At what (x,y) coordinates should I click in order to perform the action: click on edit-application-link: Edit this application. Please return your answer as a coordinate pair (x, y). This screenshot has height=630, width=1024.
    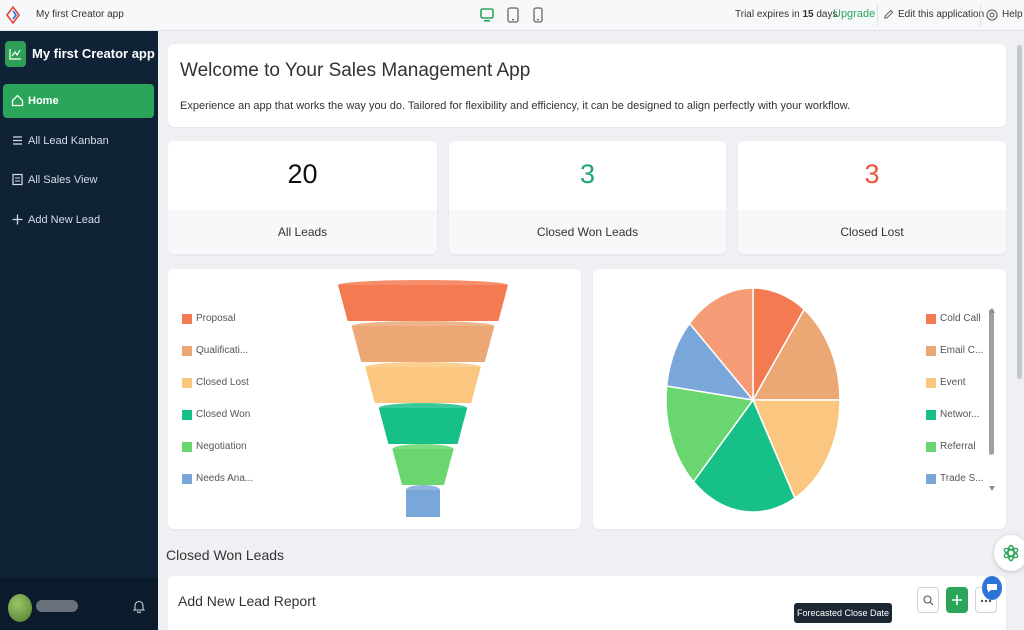
    Looking at the image, I should click on (941, 14).